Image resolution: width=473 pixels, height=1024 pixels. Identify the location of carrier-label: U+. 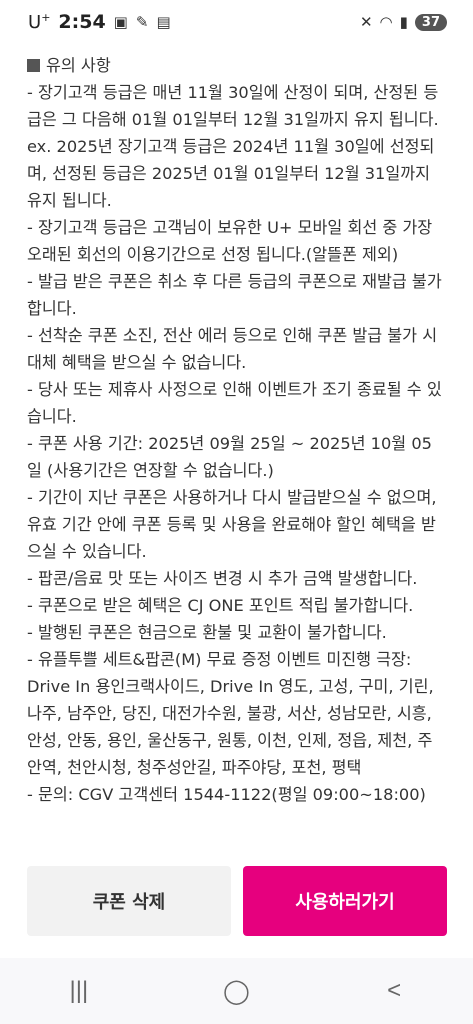
(39, 22).